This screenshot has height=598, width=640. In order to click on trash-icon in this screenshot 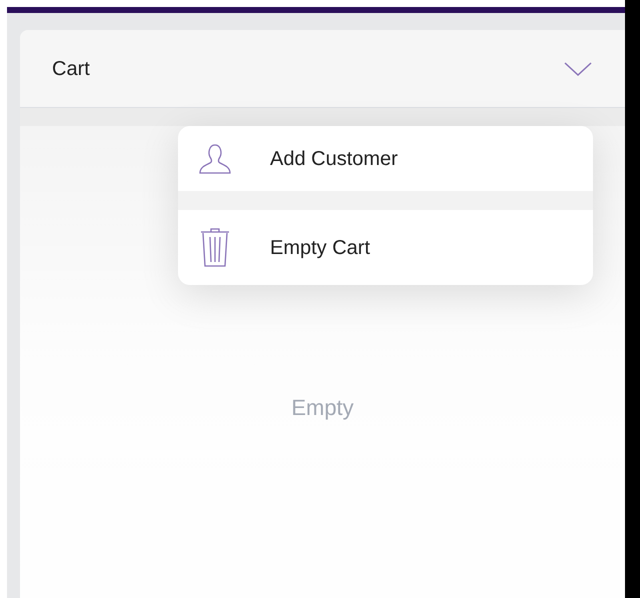, I will do `click(215, 248)`.